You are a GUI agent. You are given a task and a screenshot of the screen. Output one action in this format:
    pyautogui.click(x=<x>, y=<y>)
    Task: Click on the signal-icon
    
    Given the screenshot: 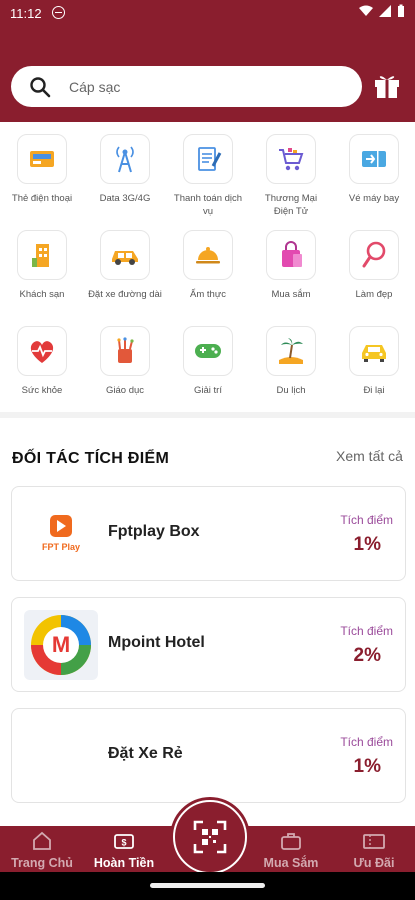 What is the action you would take?
    pyautogui.click(x=385, y=11)
    